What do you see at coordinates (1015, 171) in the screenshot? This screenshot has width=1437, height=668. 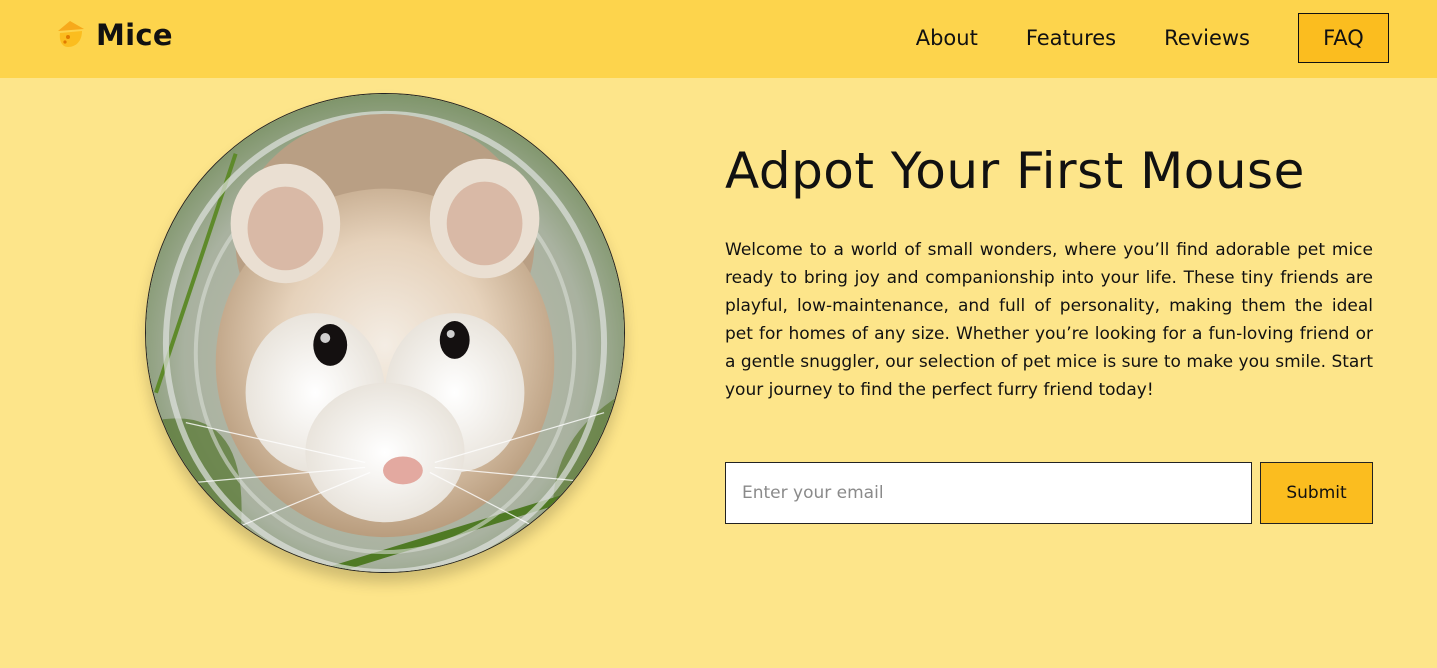 I see `hero-title: Adpot Your First Mouse` at bounding box center [1015, 171].